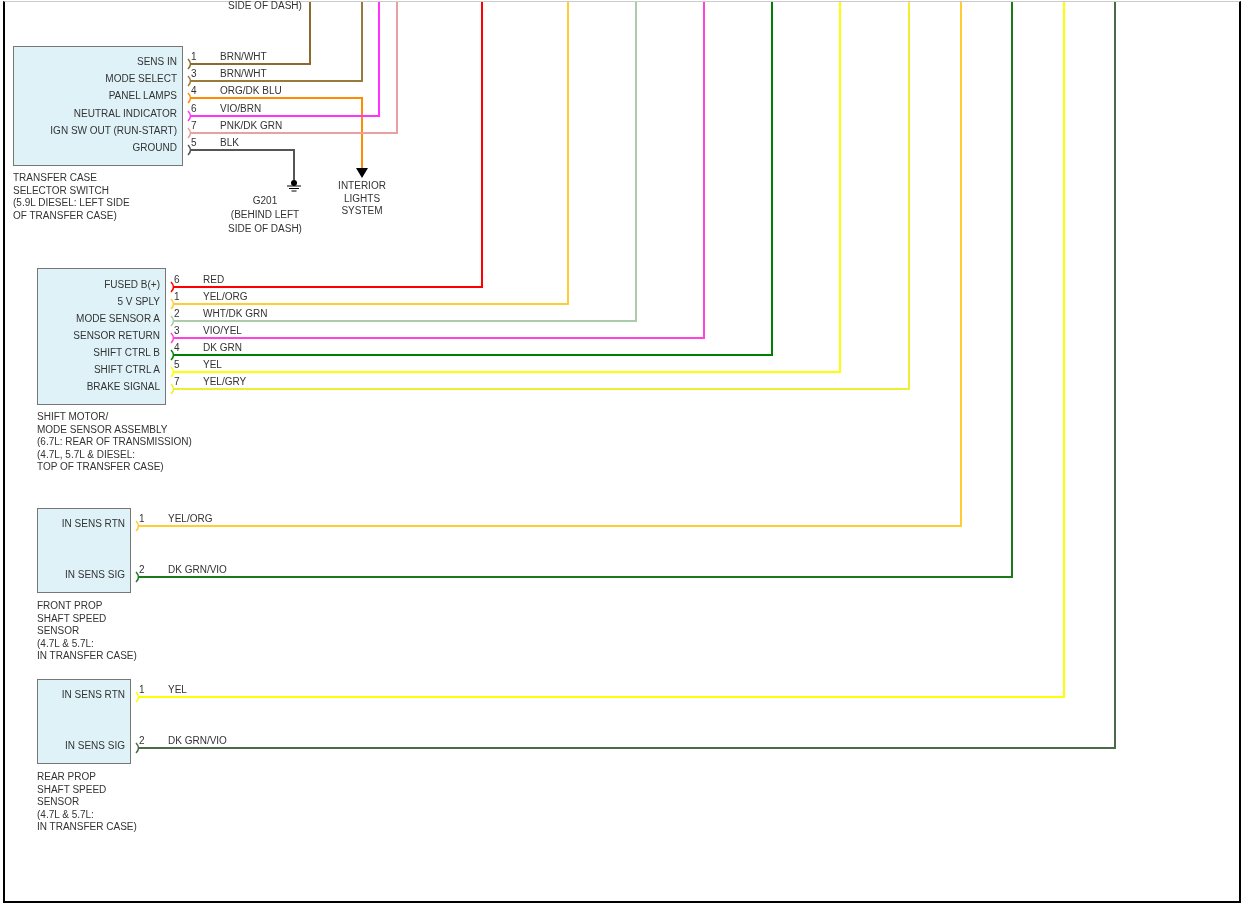 The width and height of the screenshot is (1250, 904). Describe the element at coordinates (222, 331) in the screenshot. I see `wire-color-label: VIO/YEL` at that location.